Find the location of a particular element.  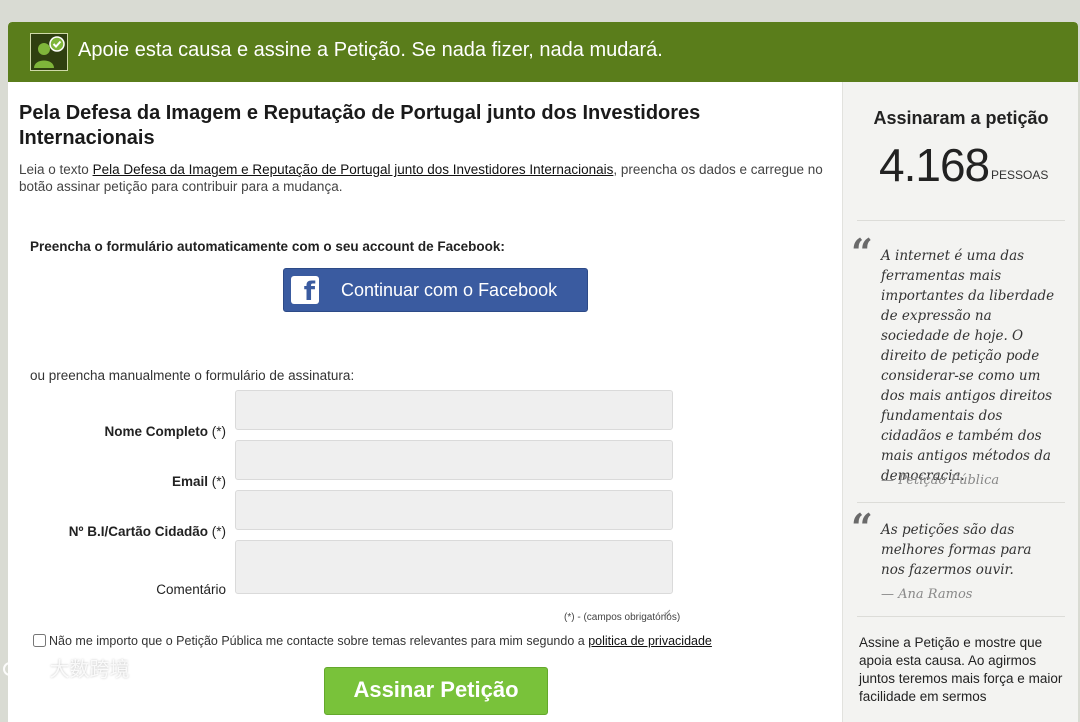

watermark: 大数跨境 is located at coordinates (65, 667).